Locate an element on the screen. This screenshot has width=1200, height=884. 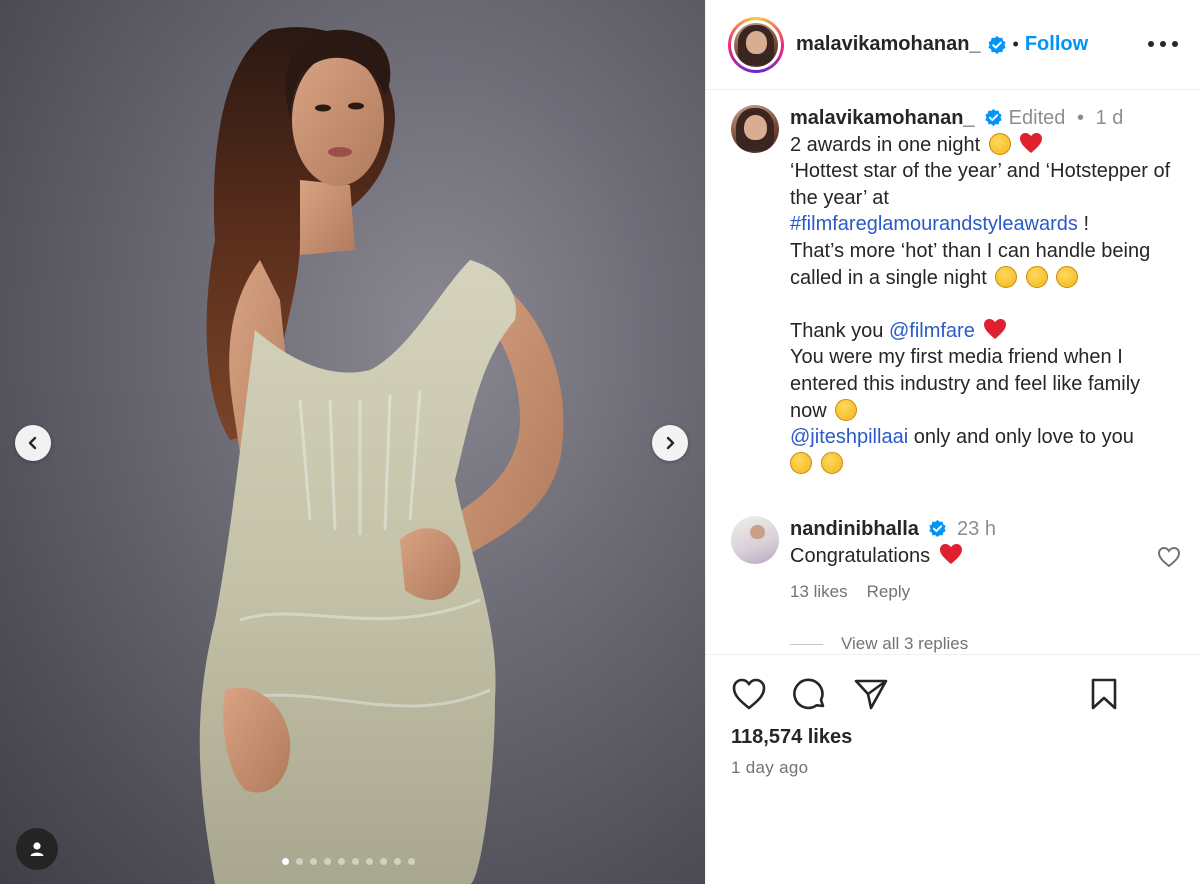
save-button is located at coordinates (1104, 696).